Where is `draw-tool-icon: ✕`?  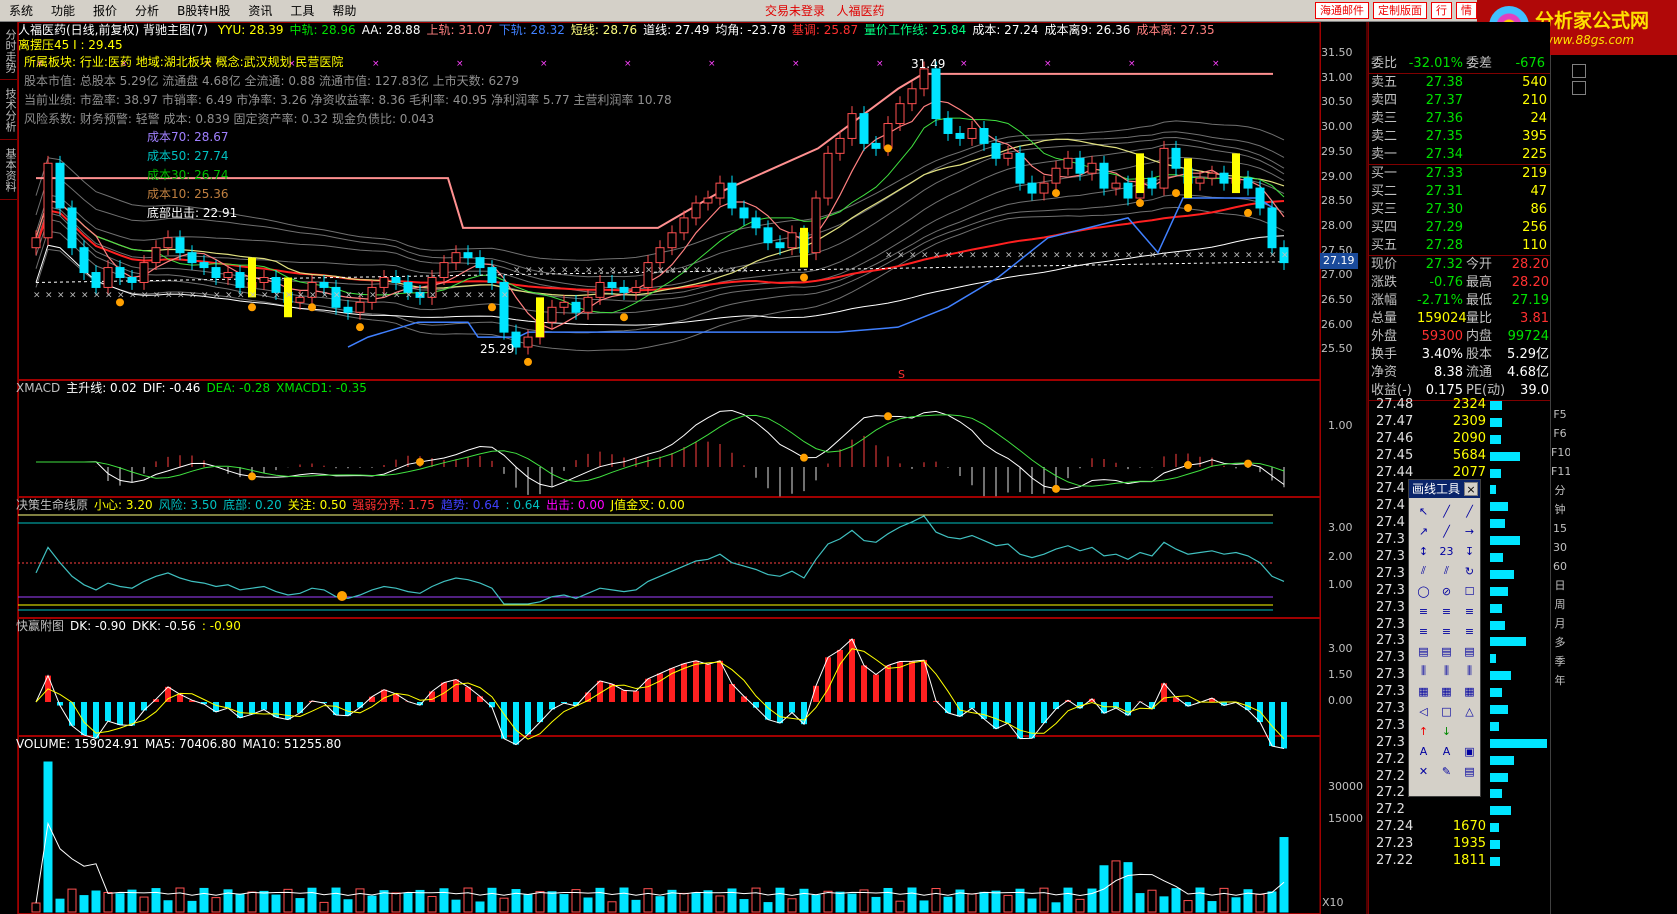
draw-tool-icon: ✕ is located at coordinates (1423, 771).